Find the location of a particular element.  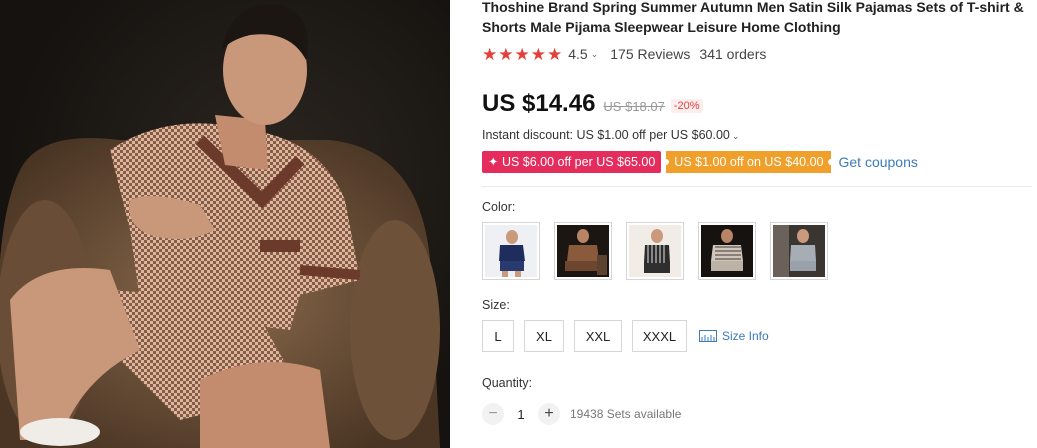

color-swatches is located at coordinates (758, 251).